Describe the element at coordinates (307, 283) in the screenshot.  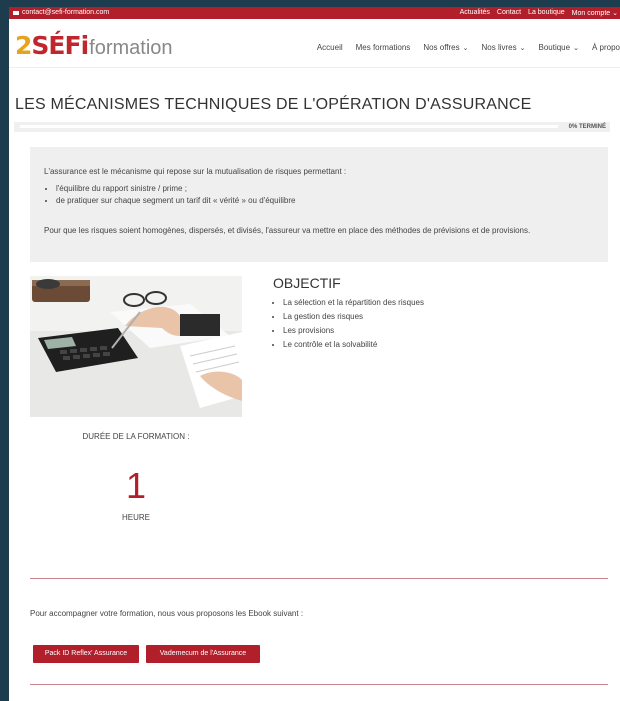
I see `objectif-title: OBJECTIF` at that location.